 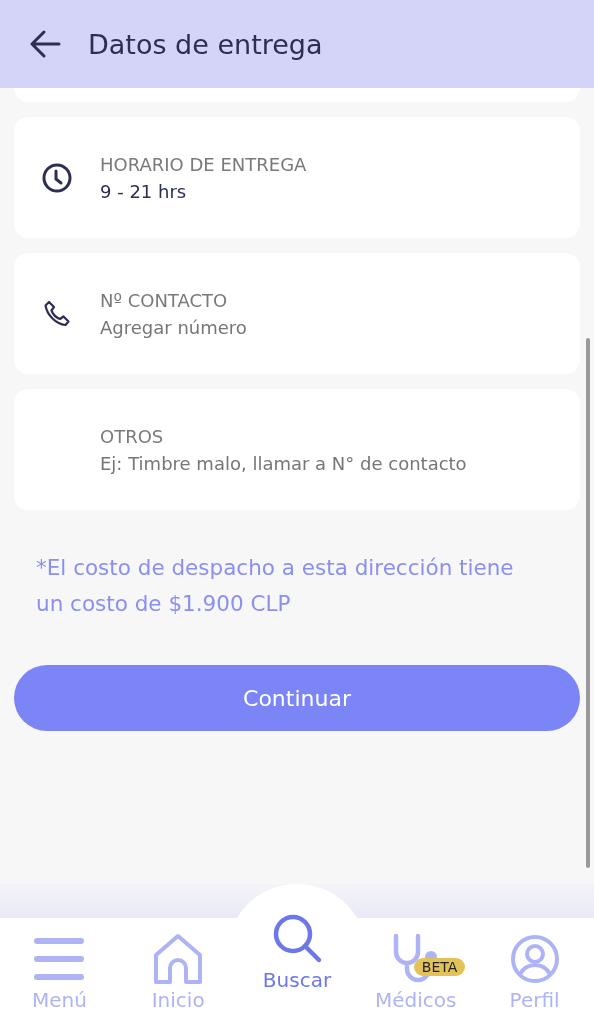 What do you see at coordinates (57, 177) in the screenshot?
I see `clock-icon` at bounding box center [57, 177].